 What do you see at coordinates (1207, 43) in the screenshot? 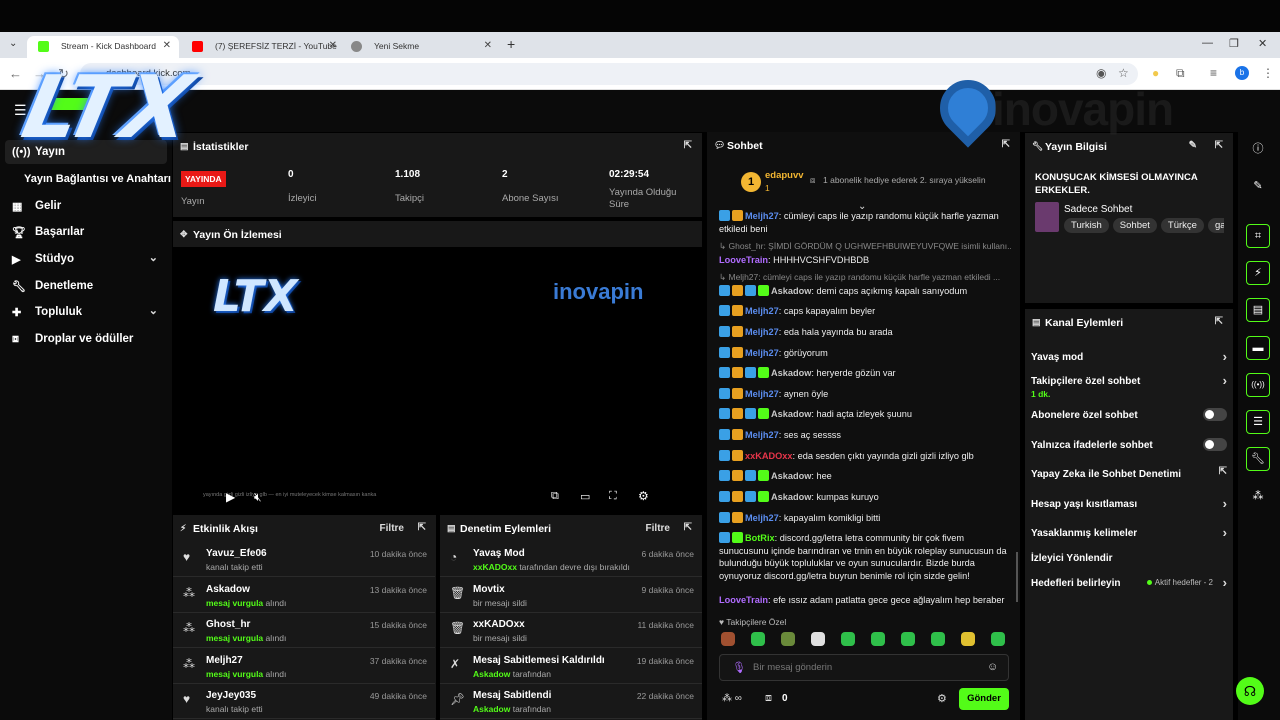
I see `minimize-icon: —` at bounding box center [1207, 43].